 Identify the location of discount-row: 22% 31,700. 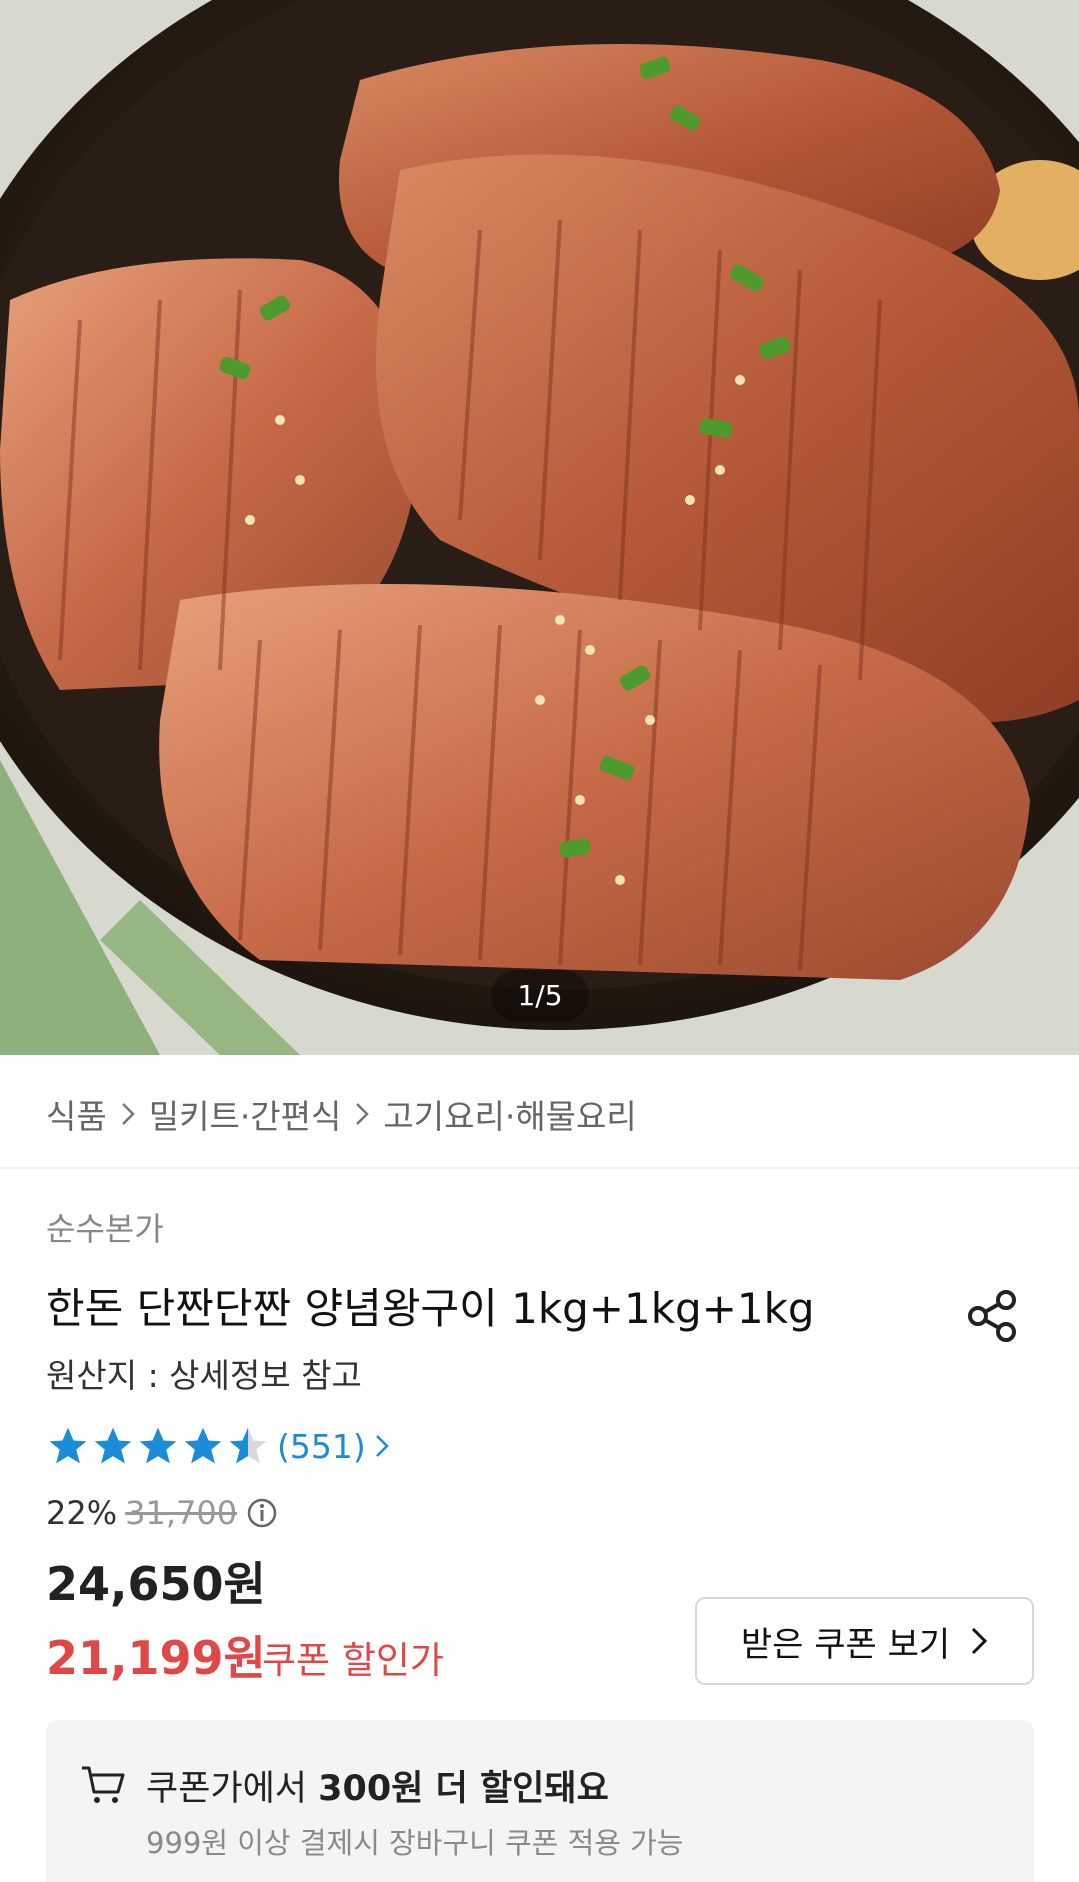
(162, 1513).